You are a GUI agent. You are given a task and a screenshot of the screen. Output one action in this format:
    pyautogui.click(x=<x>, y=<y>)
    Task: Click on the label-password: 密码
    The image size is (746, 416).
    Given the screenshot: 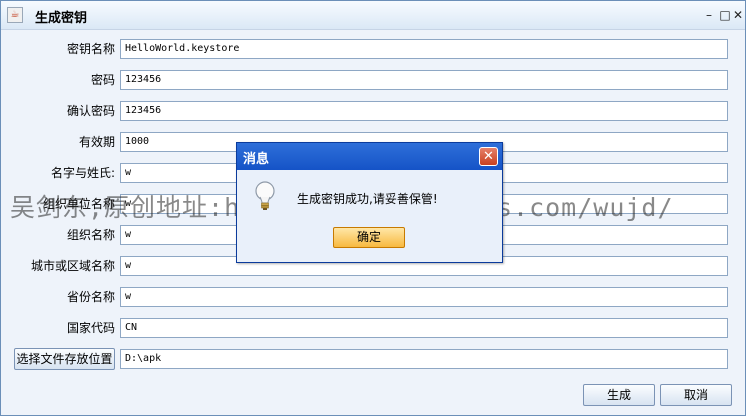 What is the action you would take?
    pyautogui.click(x=102, y=80)
    